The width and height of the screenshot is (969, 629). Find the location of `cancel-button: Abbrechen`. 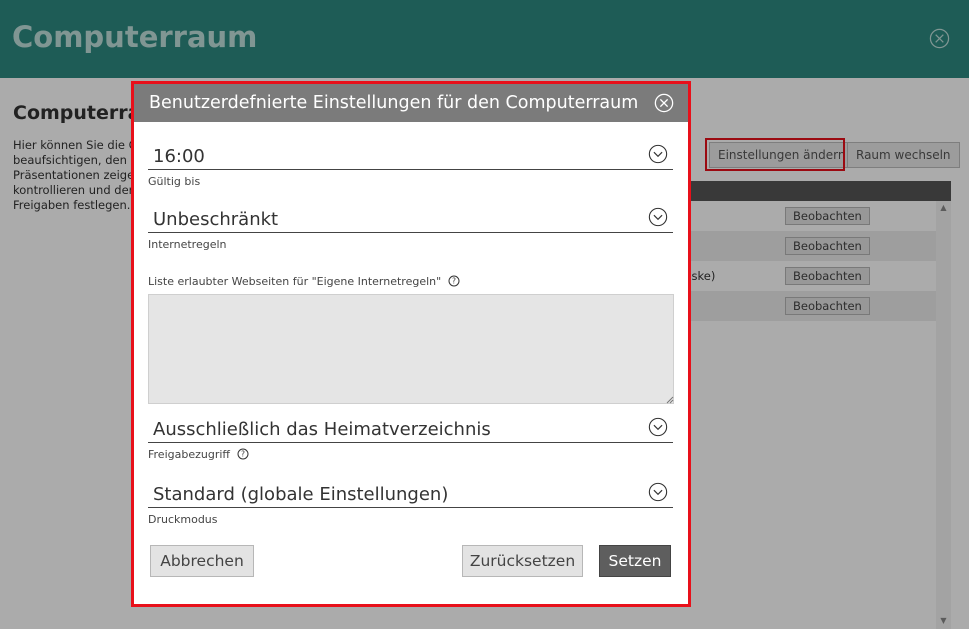

cancel-button: Abbrechen is located at coordinates (202, 561).